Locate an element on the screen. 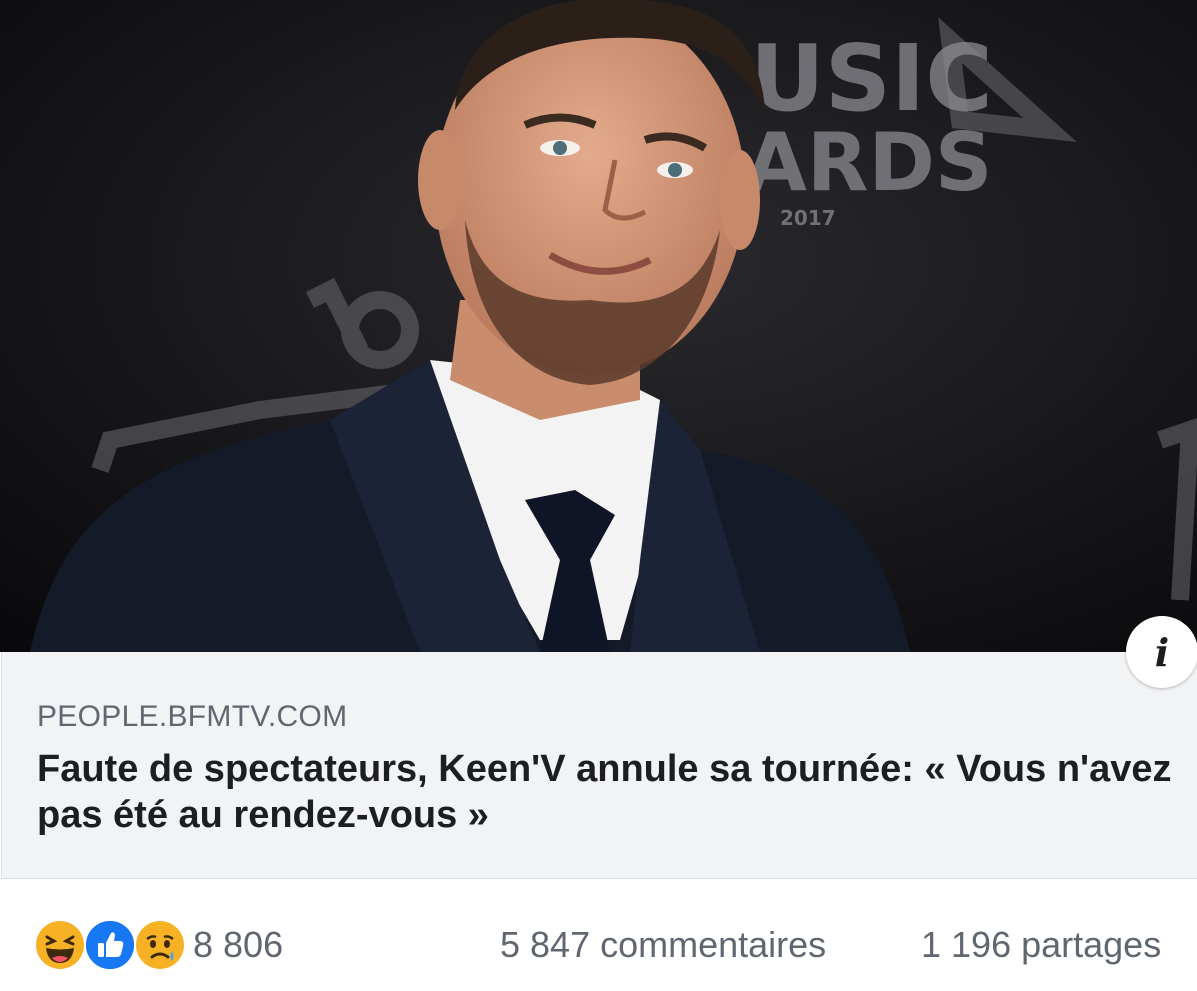 The image size is (1197, 991). comments-count: 5 847 commentaires is located at coordinates (663, 945).